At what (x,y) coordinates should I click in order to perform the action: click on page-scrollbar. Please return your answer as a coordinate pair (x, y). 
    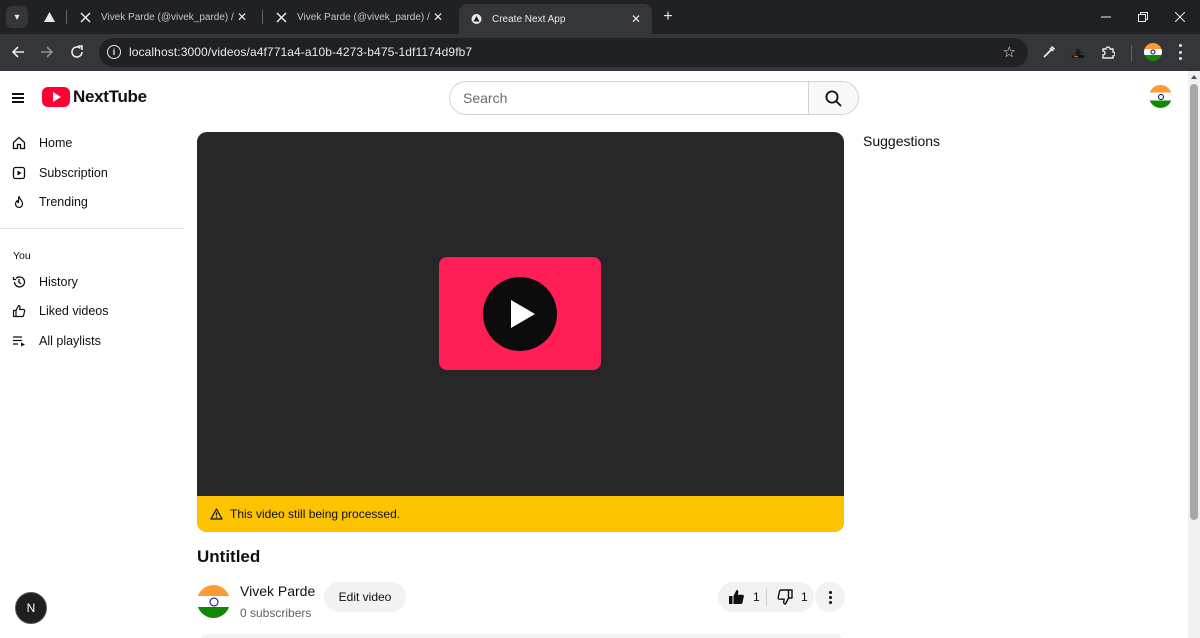
    Looking at the image, I should click on (1194, 354).